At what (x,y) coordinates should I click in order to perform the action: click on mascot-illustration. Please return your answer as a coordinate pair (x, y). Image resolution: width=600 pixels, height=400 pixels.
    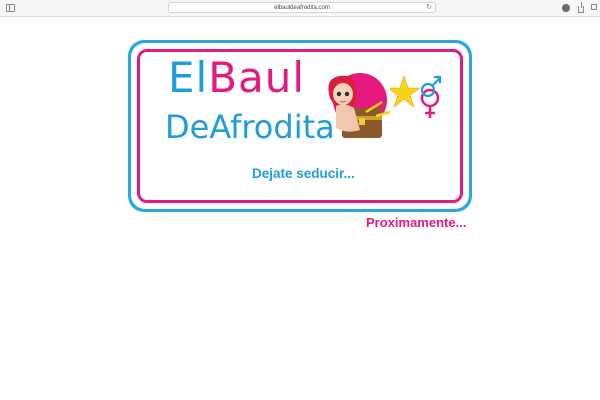
    Looking at the image, I should click on (359, 105).